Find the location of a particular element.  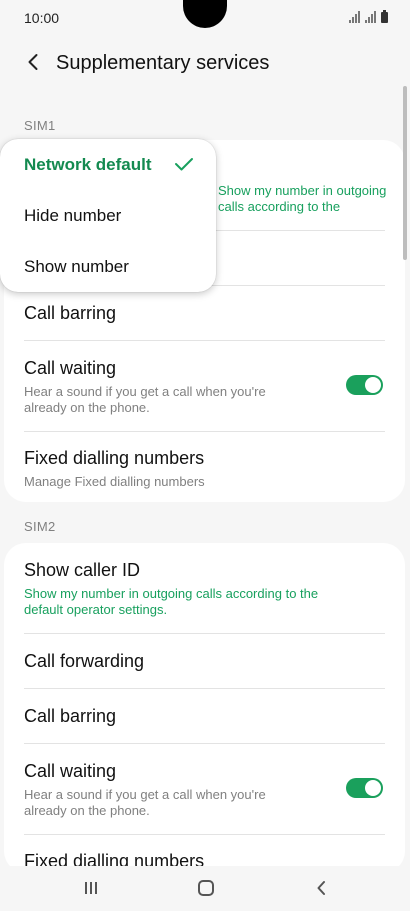

status-bar: 10:00 is located at coordinates (205, 18).